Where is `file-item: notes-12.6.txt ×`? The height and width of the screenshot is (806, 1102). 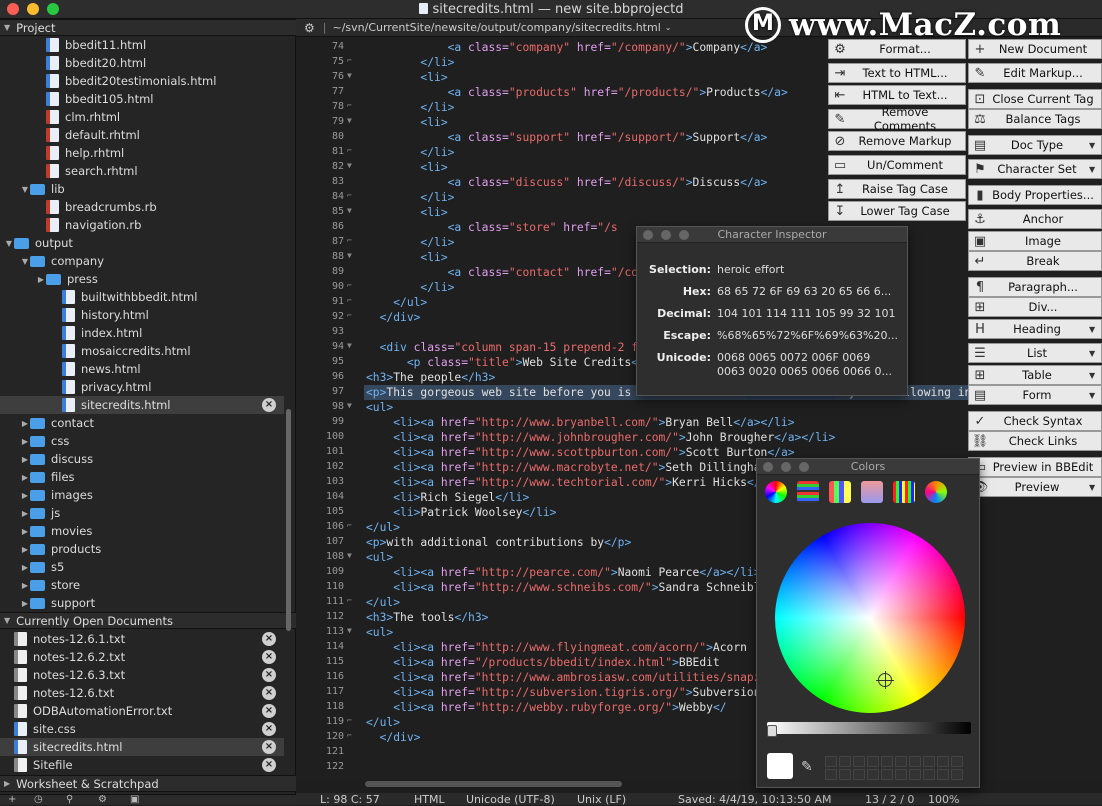
file-item: notes-12.6.txt × is located at coordinates (142, 693).